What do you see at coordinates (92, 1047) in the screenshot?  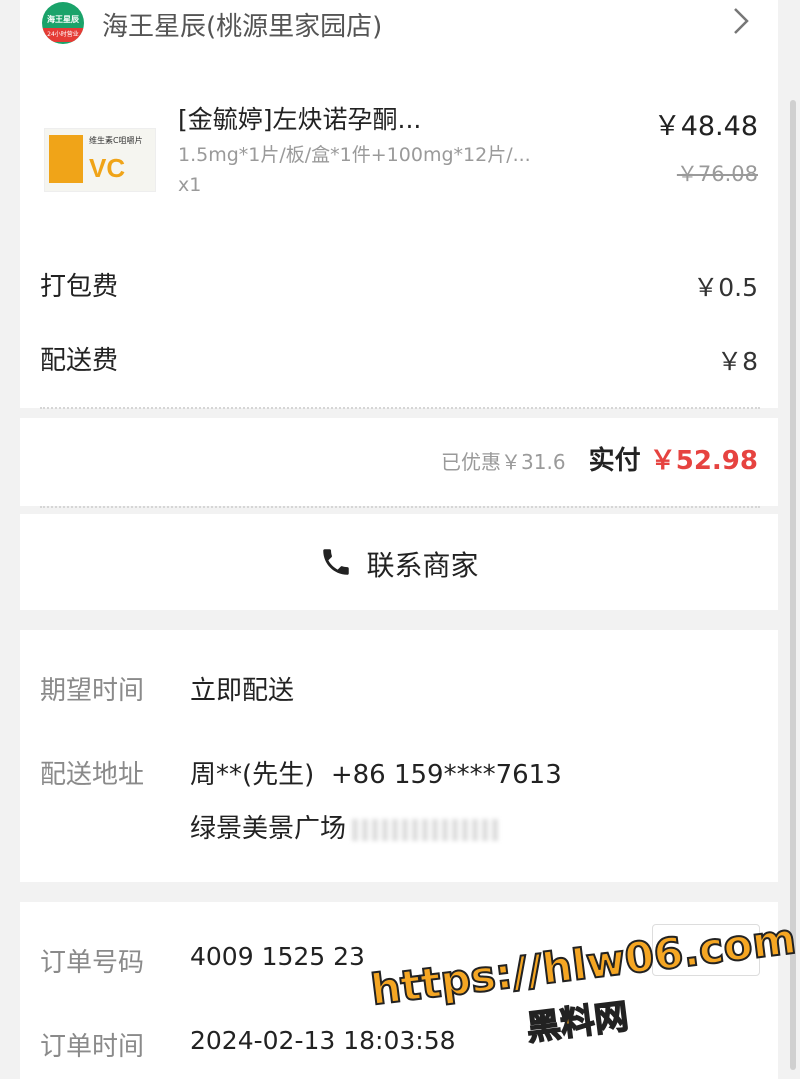 I see `order-time-label: 订单时间` at bounding box center [92, 1047].